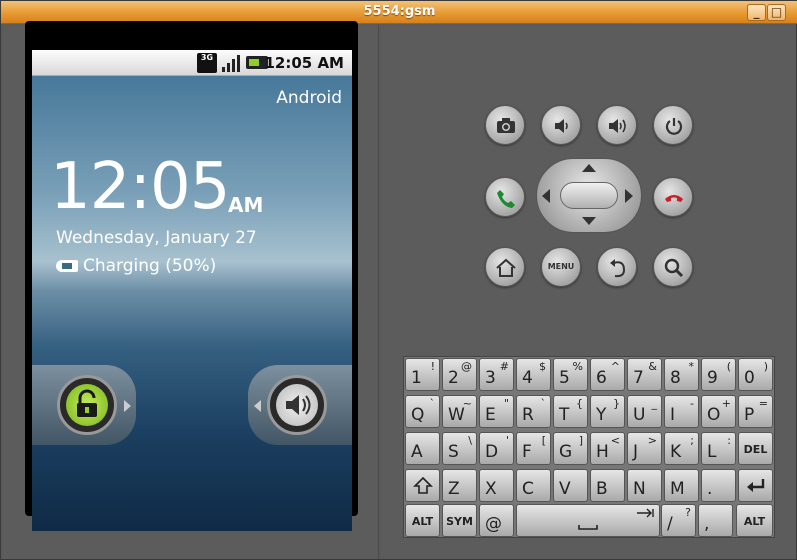 The image size is (797, 560). I want to click on key-z: Z, so click(459, 485).